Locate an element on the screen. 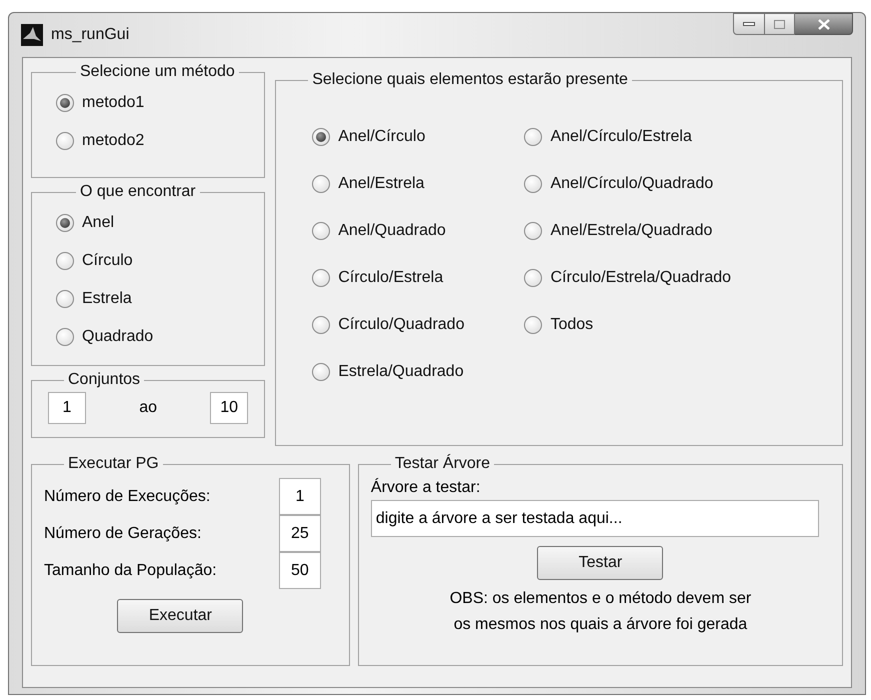 The width and height of the screenshot is (871, 700). group-title: Executar PG is located at coordinates (113, 464).